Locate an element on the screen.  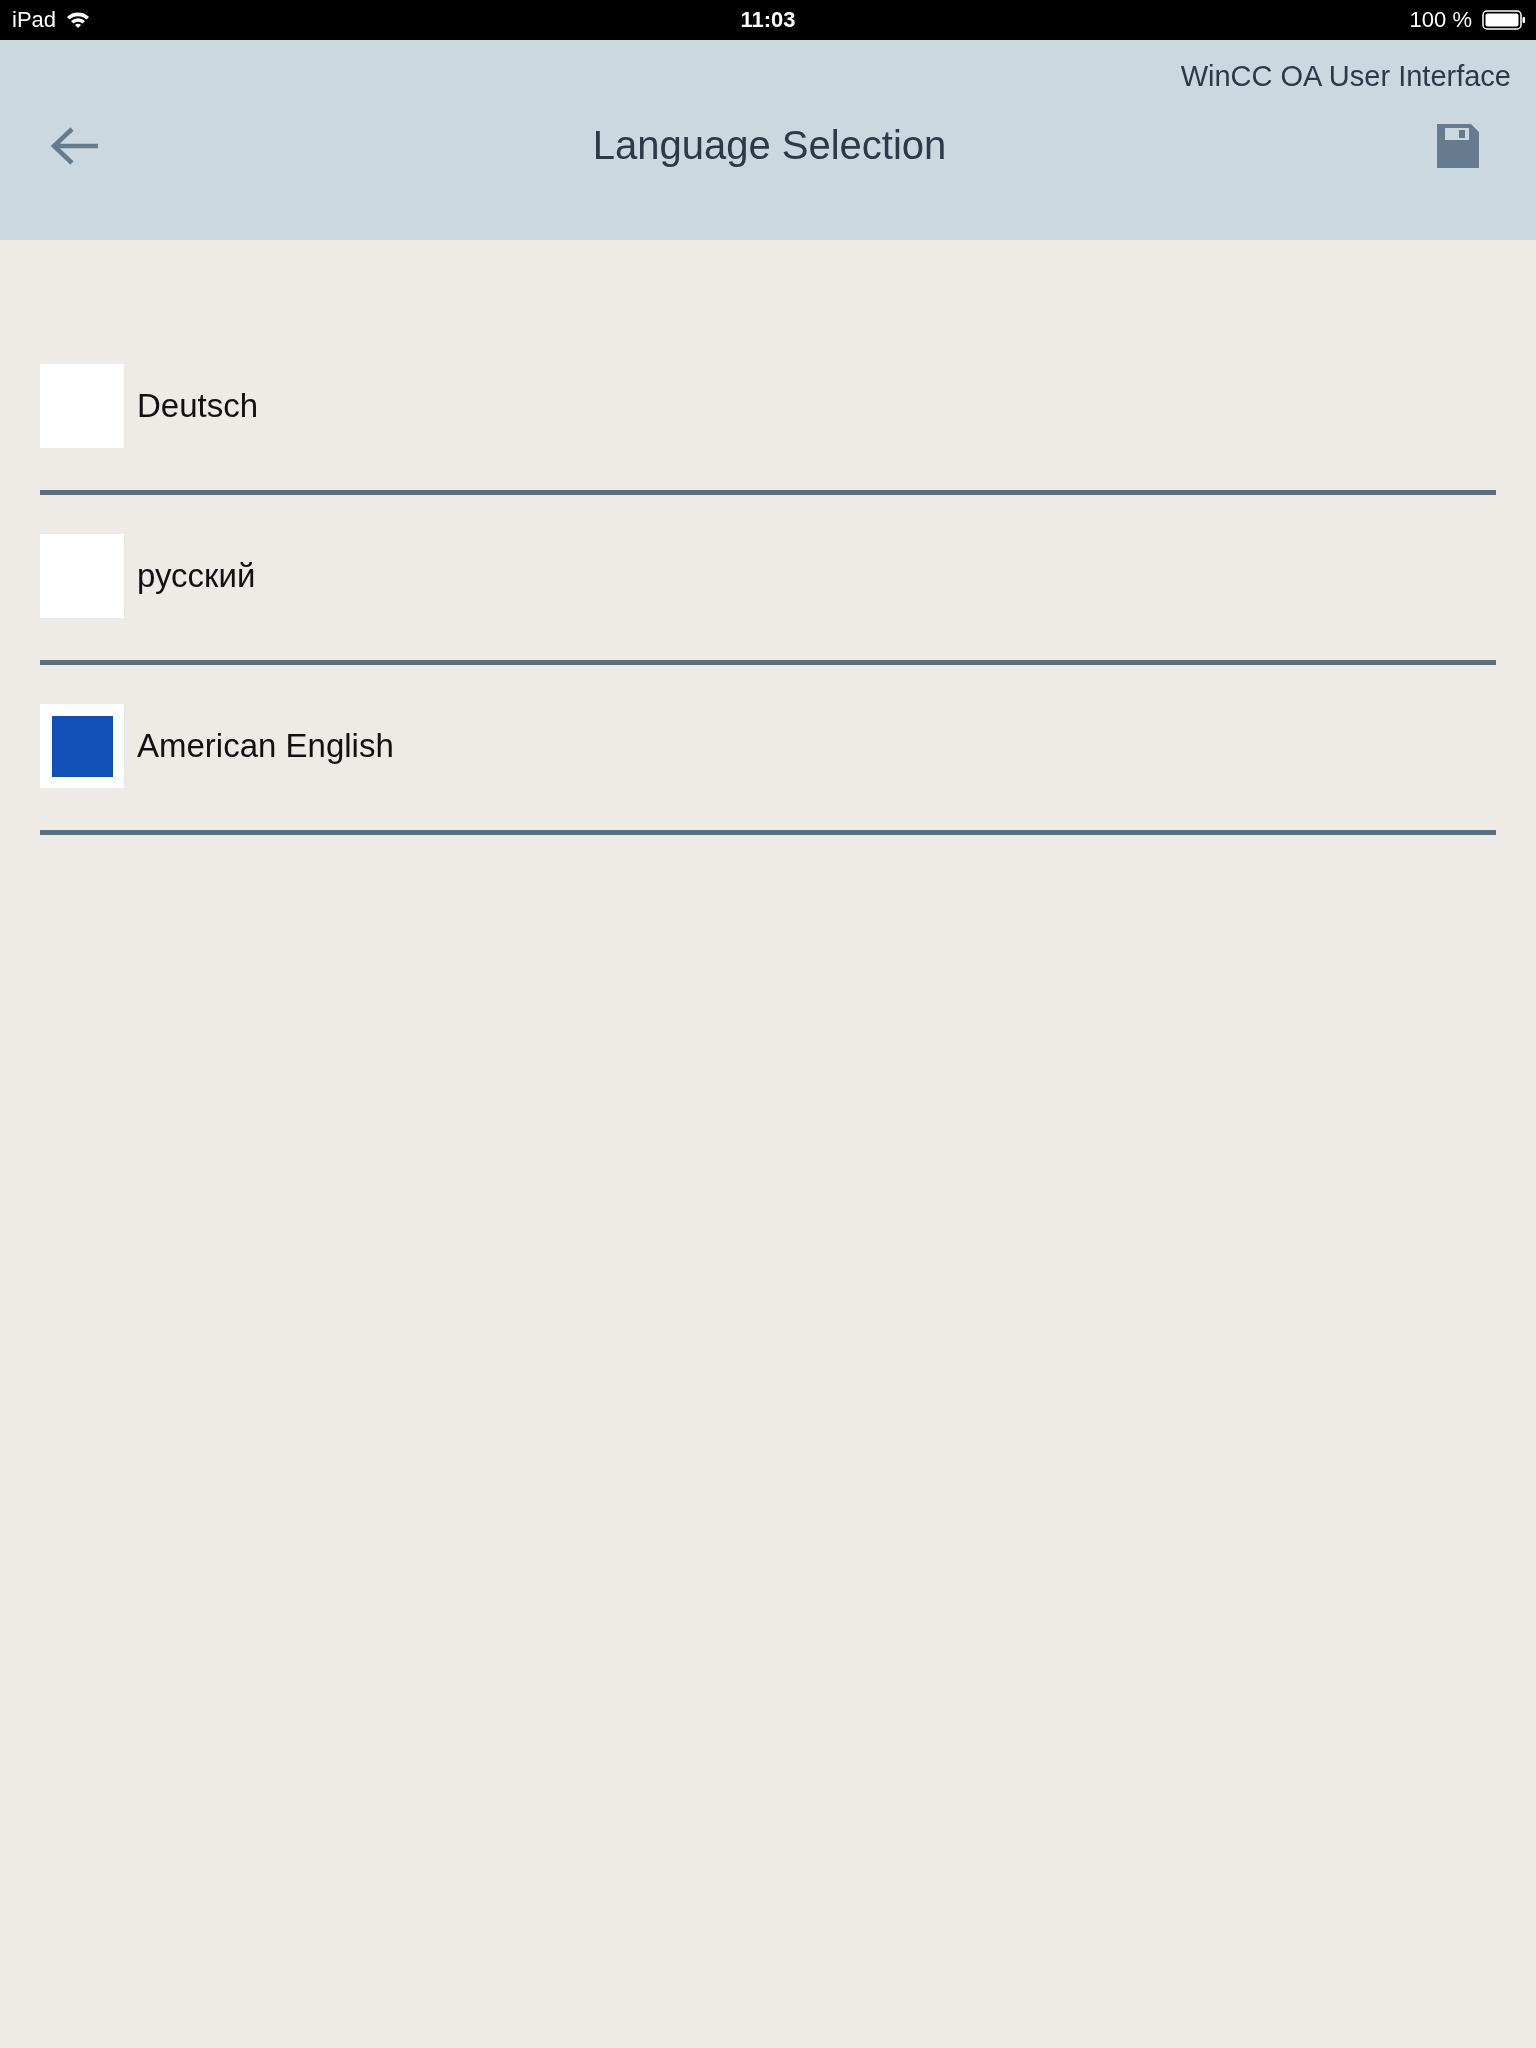
app-name: WinCC OA User Interface is located at coordinates (1345, 76).